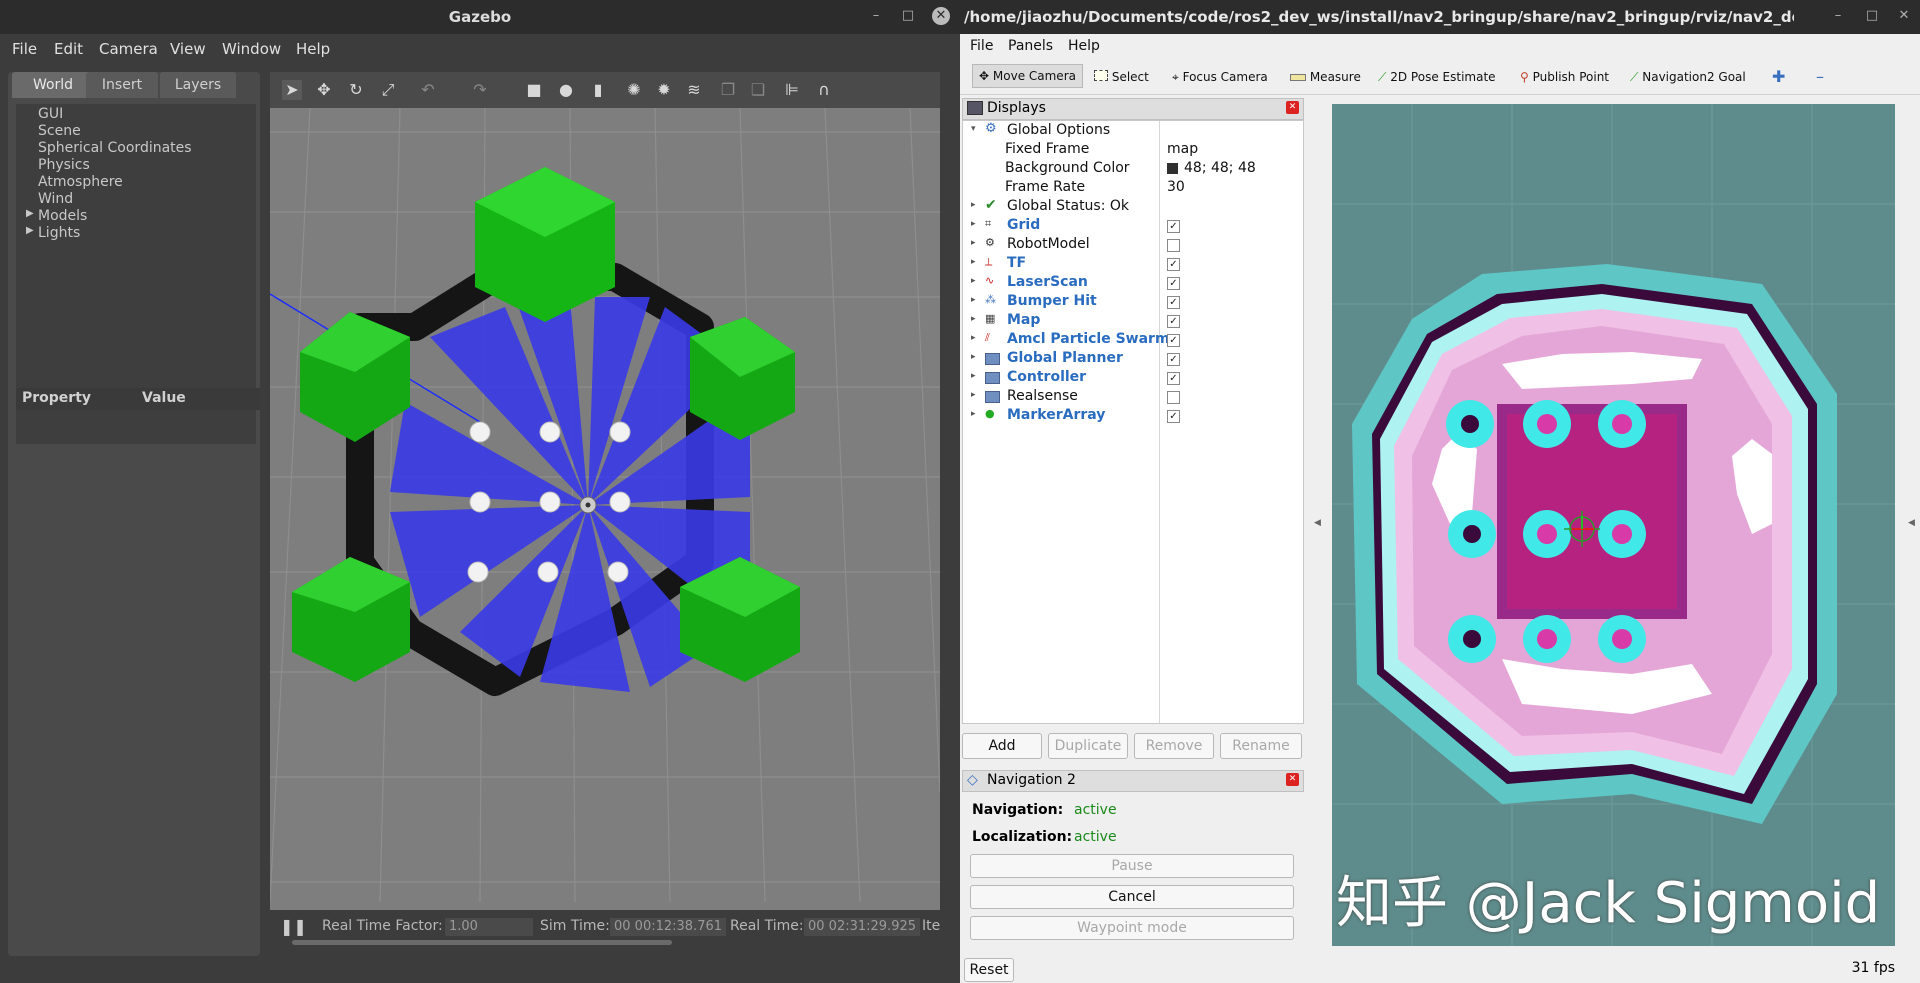 Image resolution: width=1920 pixels, height=983 pixels. I want to click on display-row-tf: ▸ ⟂ TF ✓, so click(1133, 263).